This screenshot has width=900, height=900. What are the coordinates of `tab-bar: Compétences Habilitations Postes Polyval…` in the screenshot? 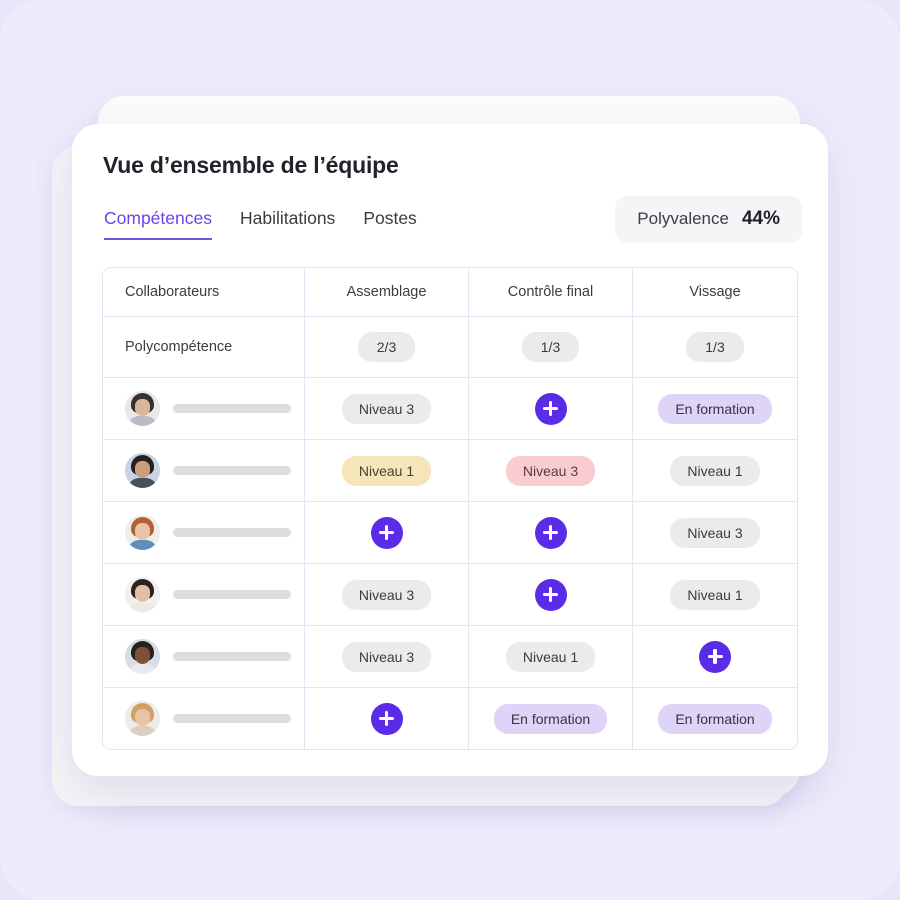 It's located at (452, 222).